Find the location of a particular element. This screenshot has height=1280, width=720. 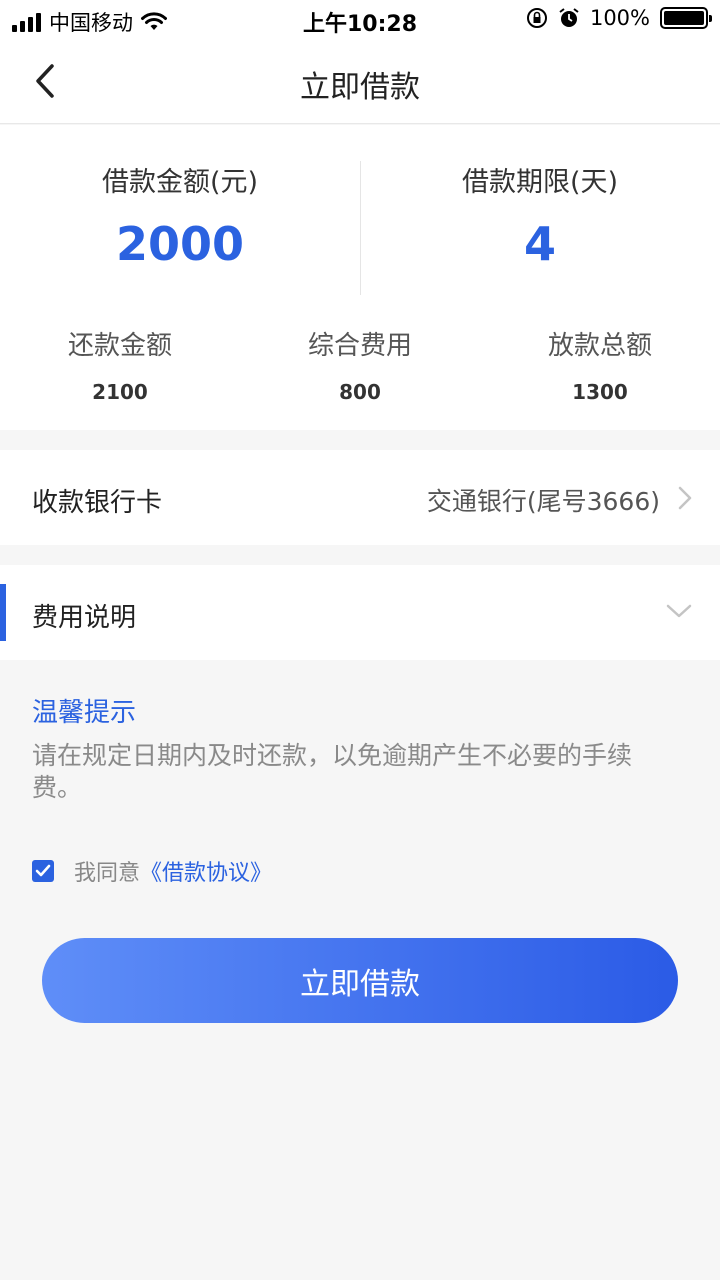

disbursed-amount-value: 1300 is located at coordinates (600, 392).